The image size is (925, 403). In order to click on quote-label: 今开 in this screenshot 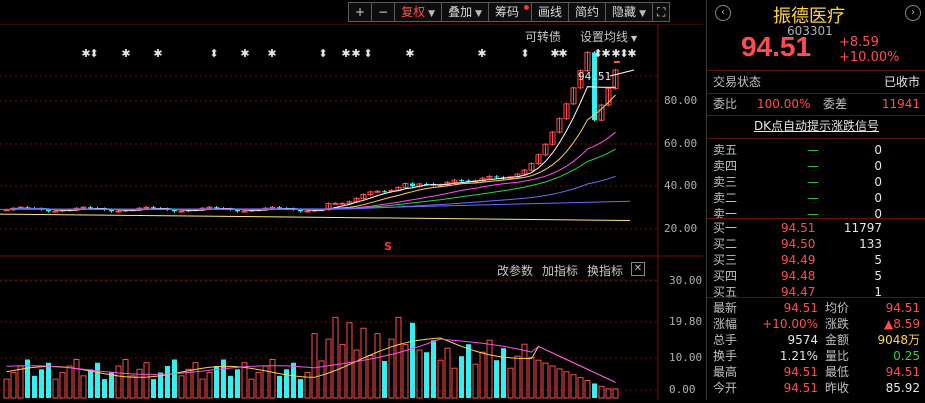, I will do `click(725, 388)`.